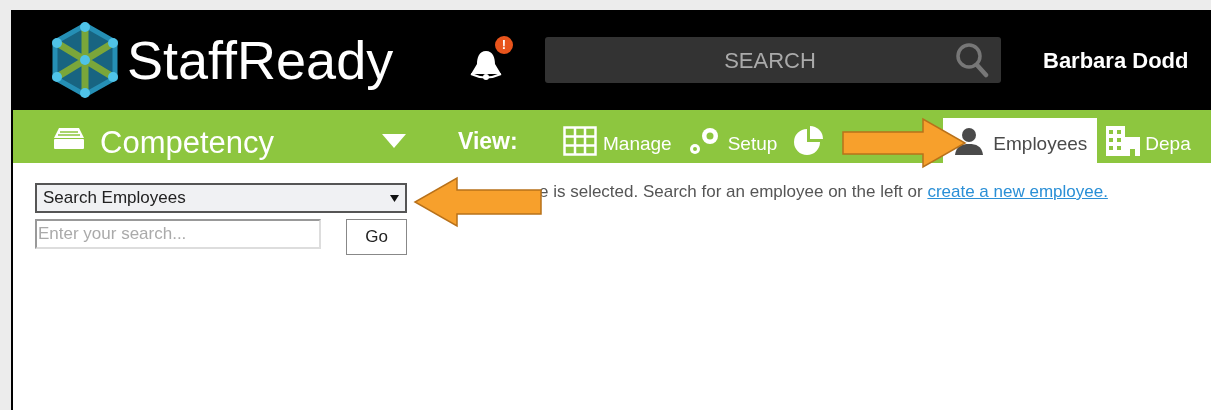 The image size is (1211, 410). Describe the element at coordinates (809, 140) in the screenshot. I see `pie-chart-icon` at that location.